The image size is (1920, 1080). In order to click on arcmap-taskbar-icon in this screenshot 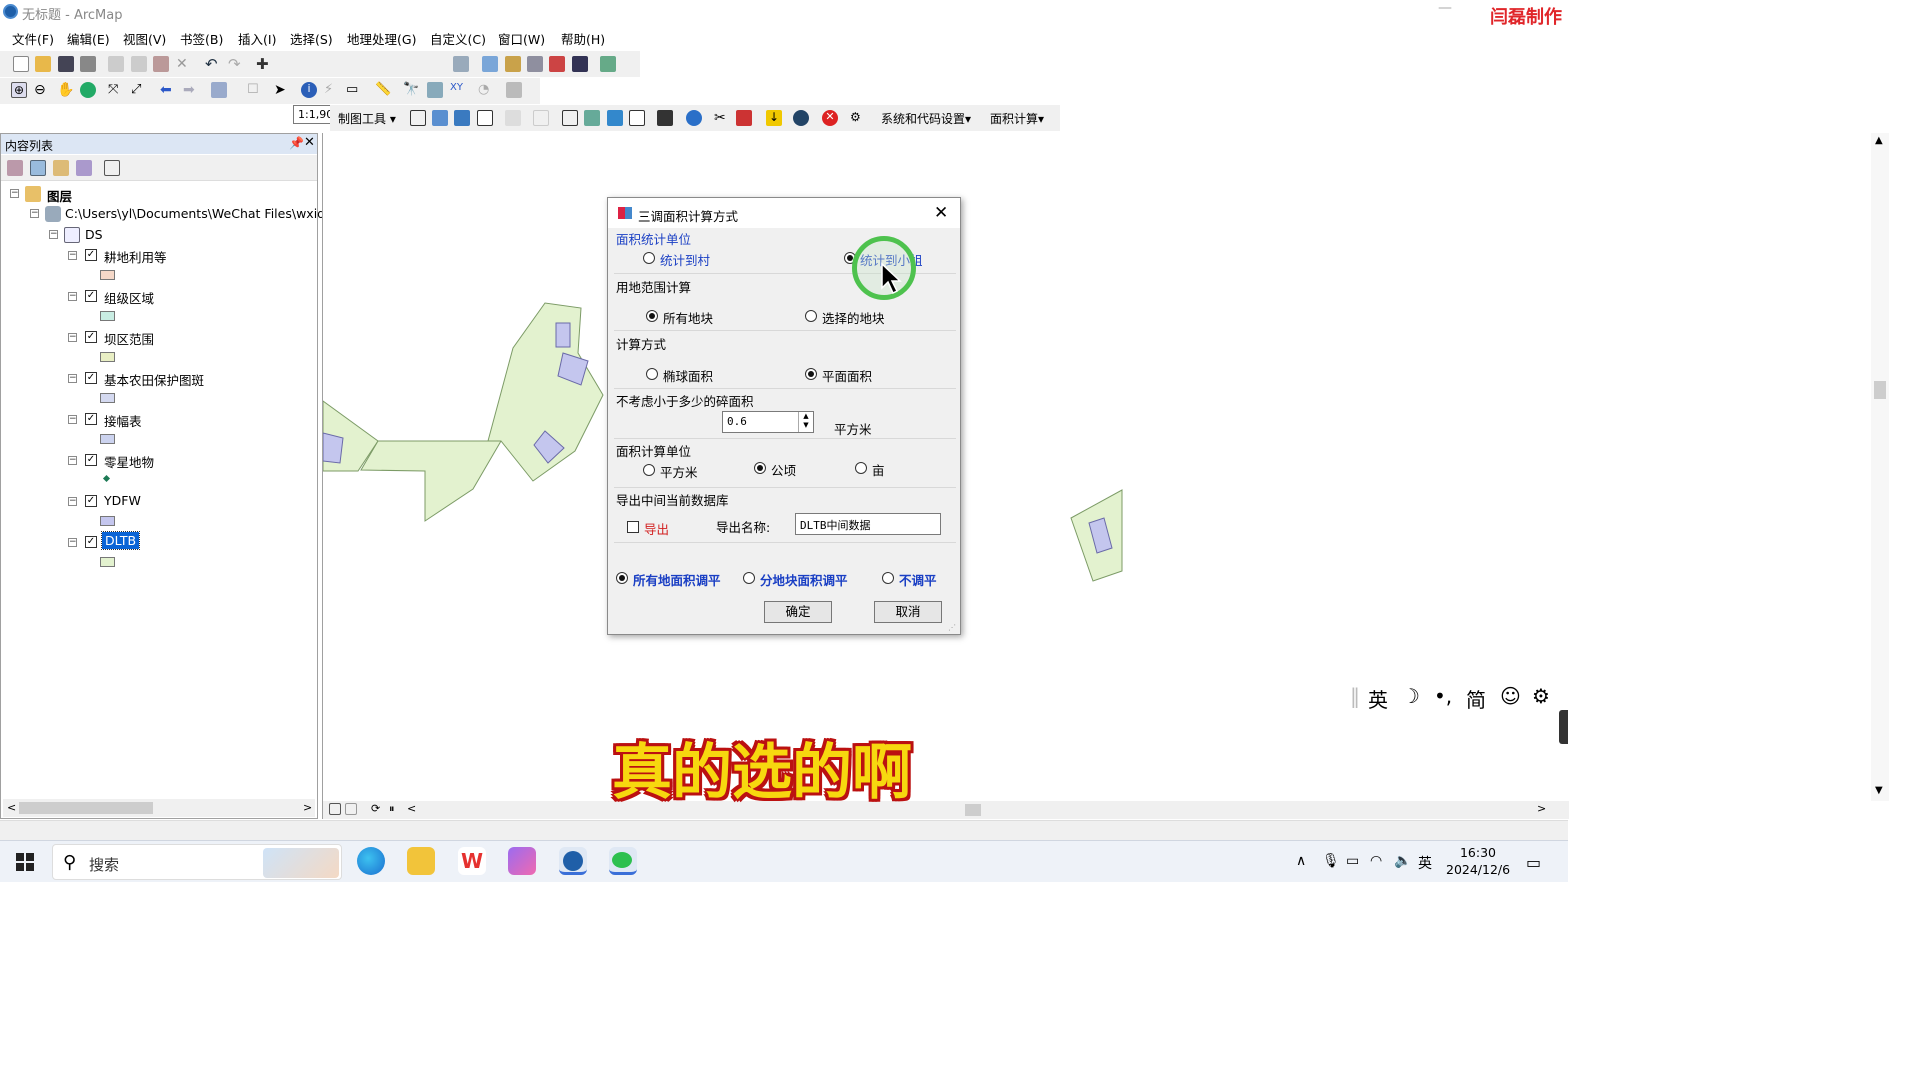, I will do `click(573, 861)`.